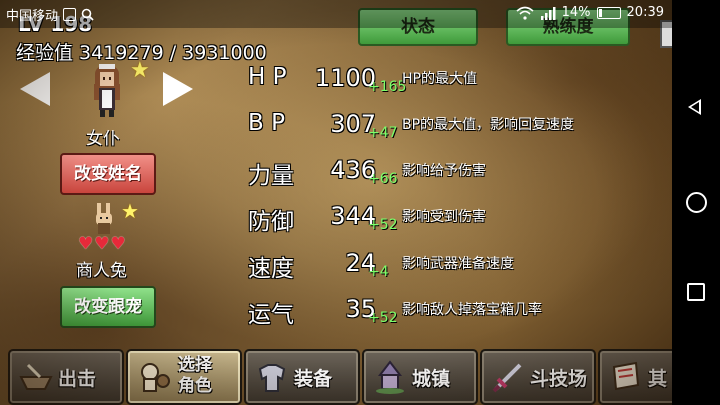 Image resolution: width=720 pixels, height=405 pixels. I want to click on stat-row-luck: 运气 35 +52 影响敌人掉落宝箱几率, so click(336, 315).